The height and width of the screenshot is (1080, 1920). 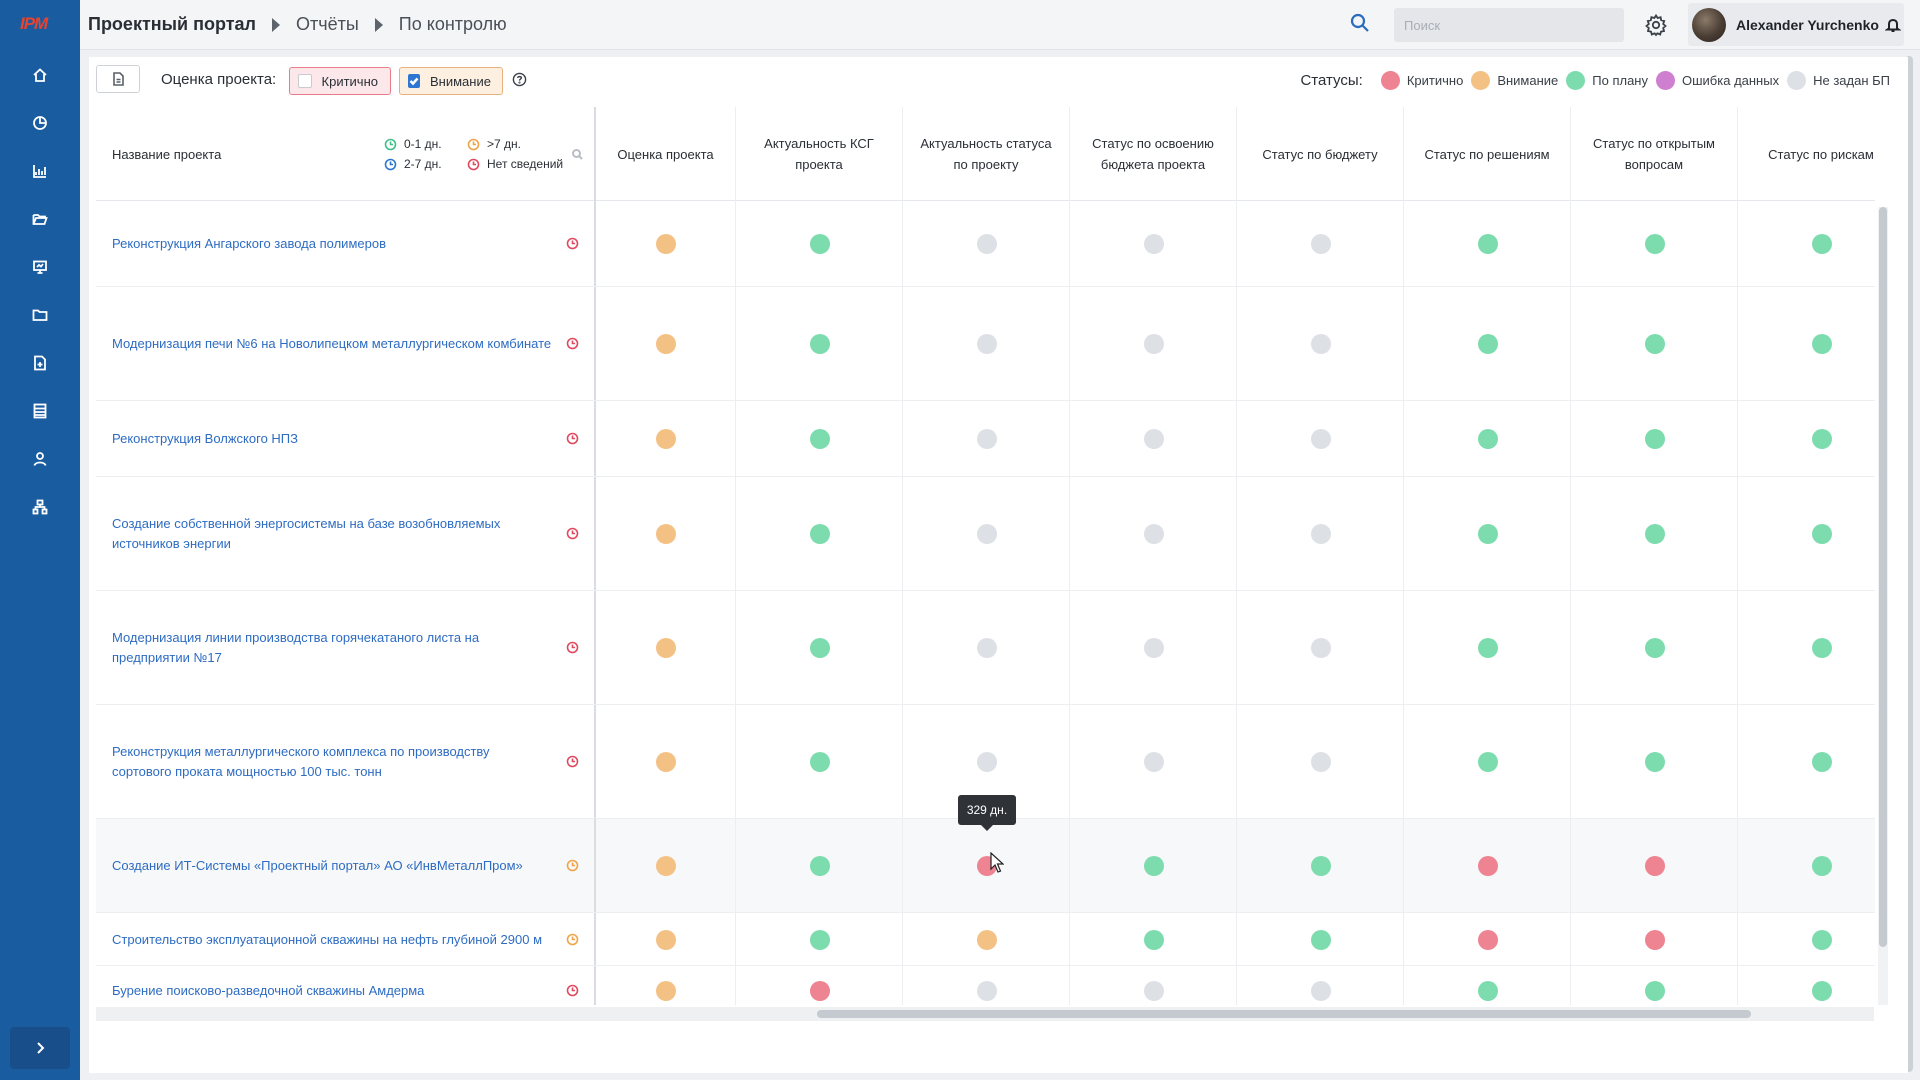 What do you see at coordinates (40, 267) in the screenshot?
I see `presentation-icon` at bounding box center [40, 267].